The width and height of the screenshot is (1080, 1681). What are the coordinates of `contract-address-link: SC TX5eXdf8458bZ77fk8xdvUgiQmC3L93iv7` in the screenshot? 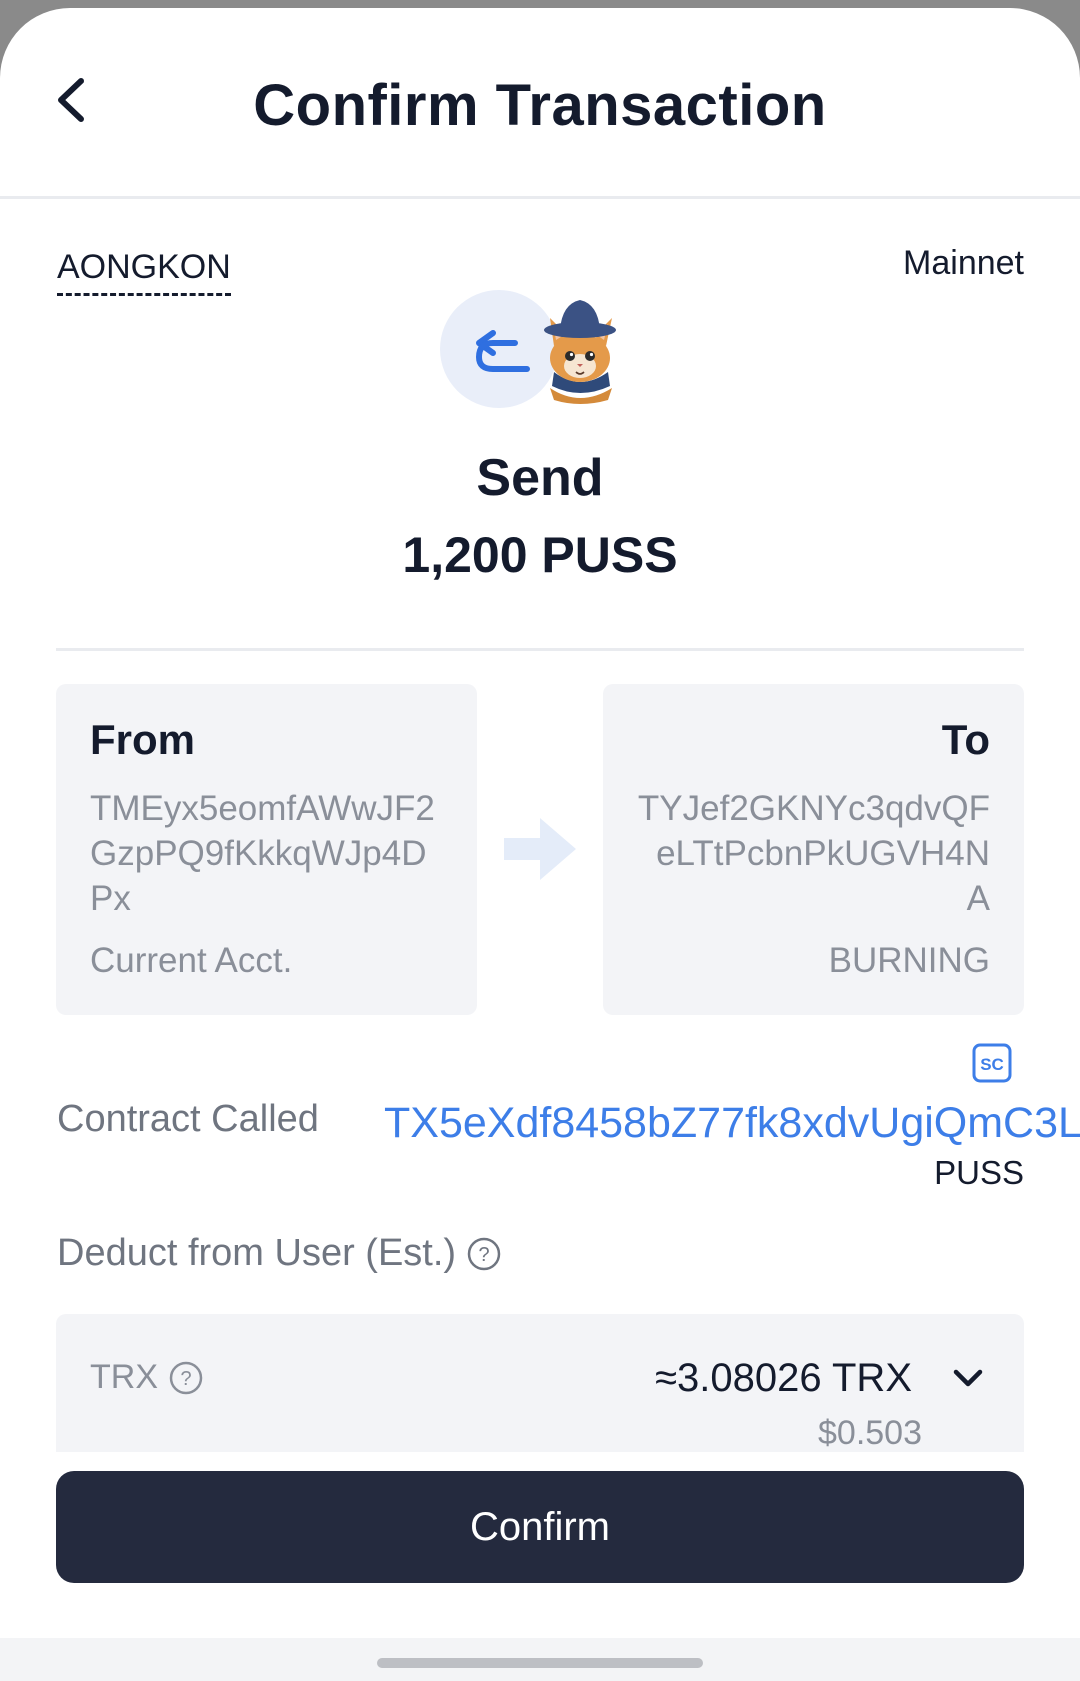 It's located at (732, 1095).